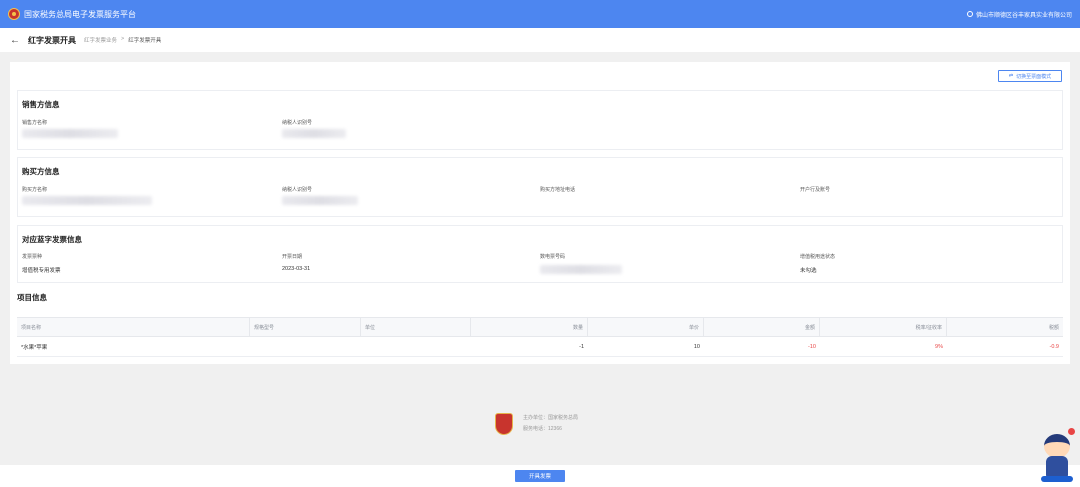  I want to click on invoice-date-value: 2023-03-31, so click(296, 269).